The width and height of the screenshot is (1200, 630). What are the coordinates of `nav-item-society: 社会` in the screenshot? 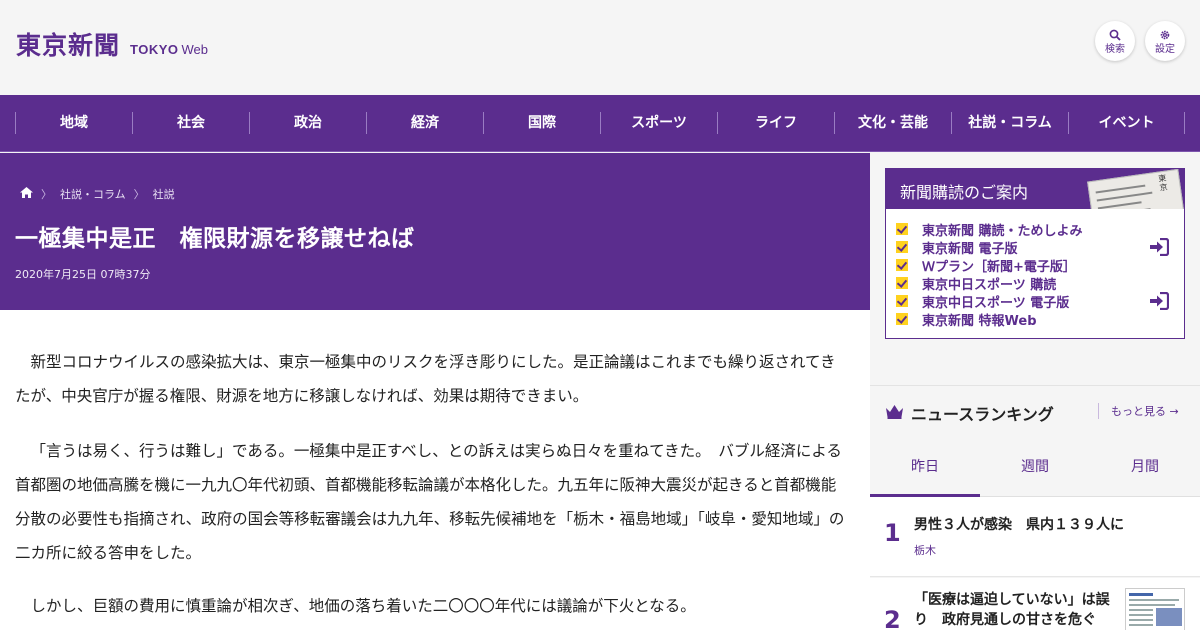 It's located at (190, 123).